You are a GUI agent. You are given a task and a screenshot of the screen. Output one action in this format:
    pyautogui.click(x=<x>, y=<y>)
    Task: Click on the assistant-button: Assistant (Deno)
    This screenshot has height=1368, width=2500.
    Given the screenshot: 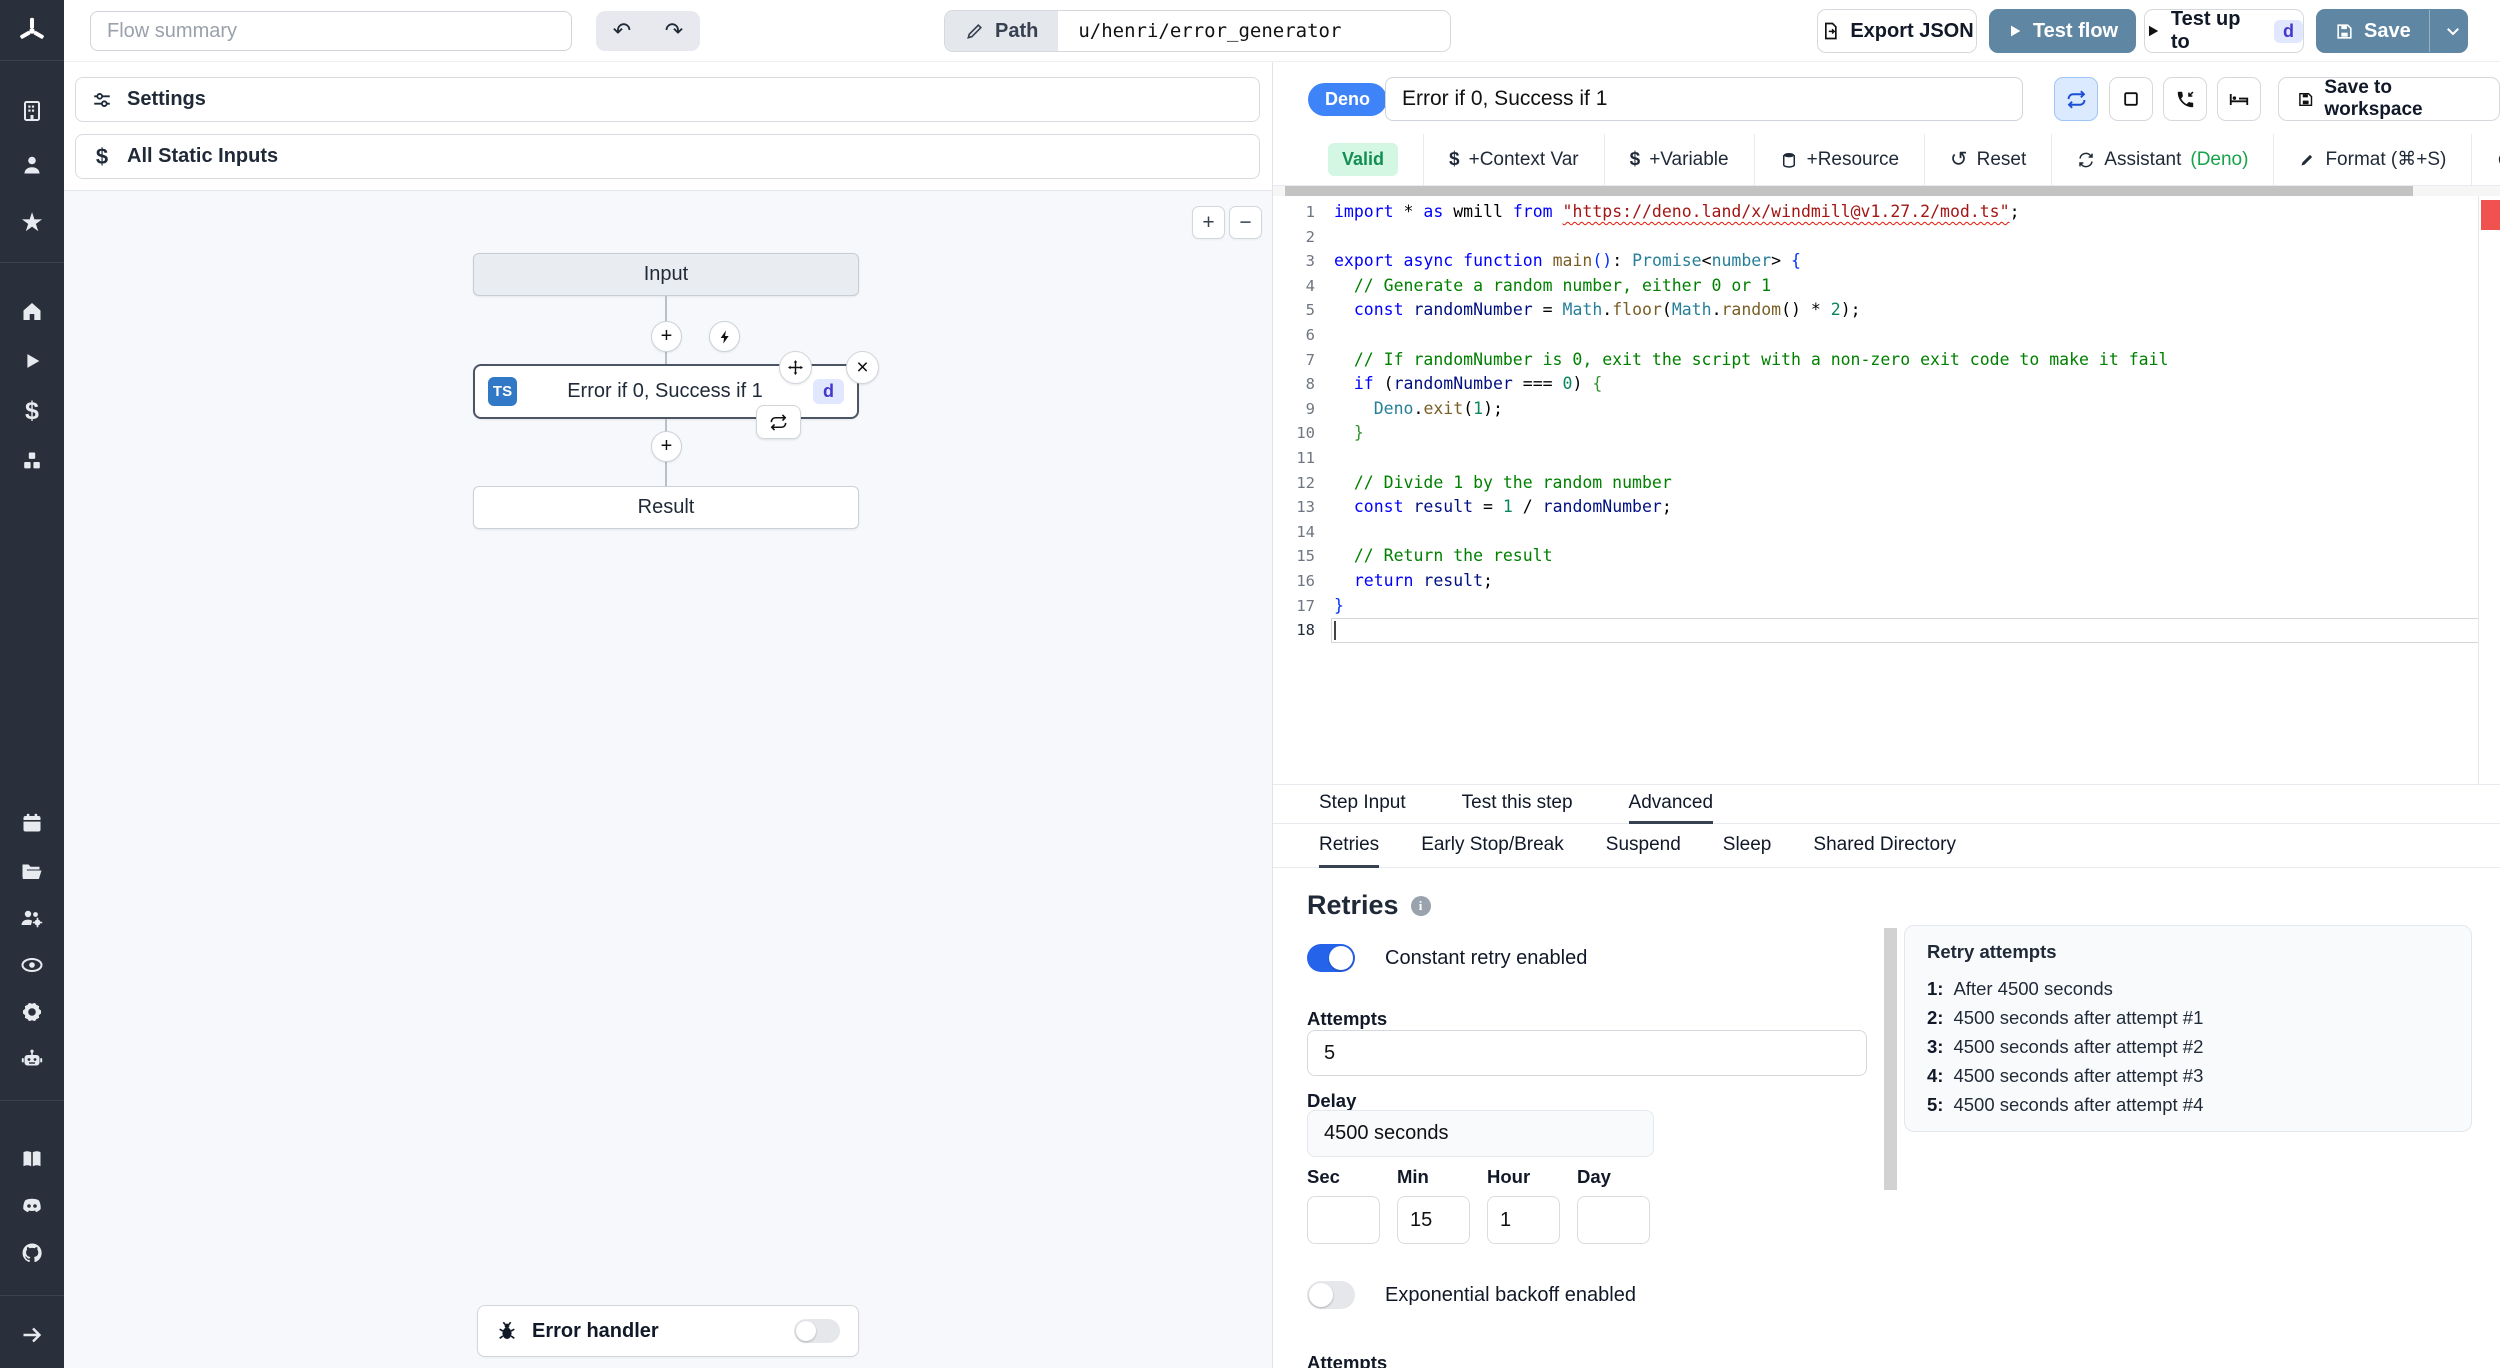 What is the action you would take?
    pyautogui.click(x=2162, y=159)
    